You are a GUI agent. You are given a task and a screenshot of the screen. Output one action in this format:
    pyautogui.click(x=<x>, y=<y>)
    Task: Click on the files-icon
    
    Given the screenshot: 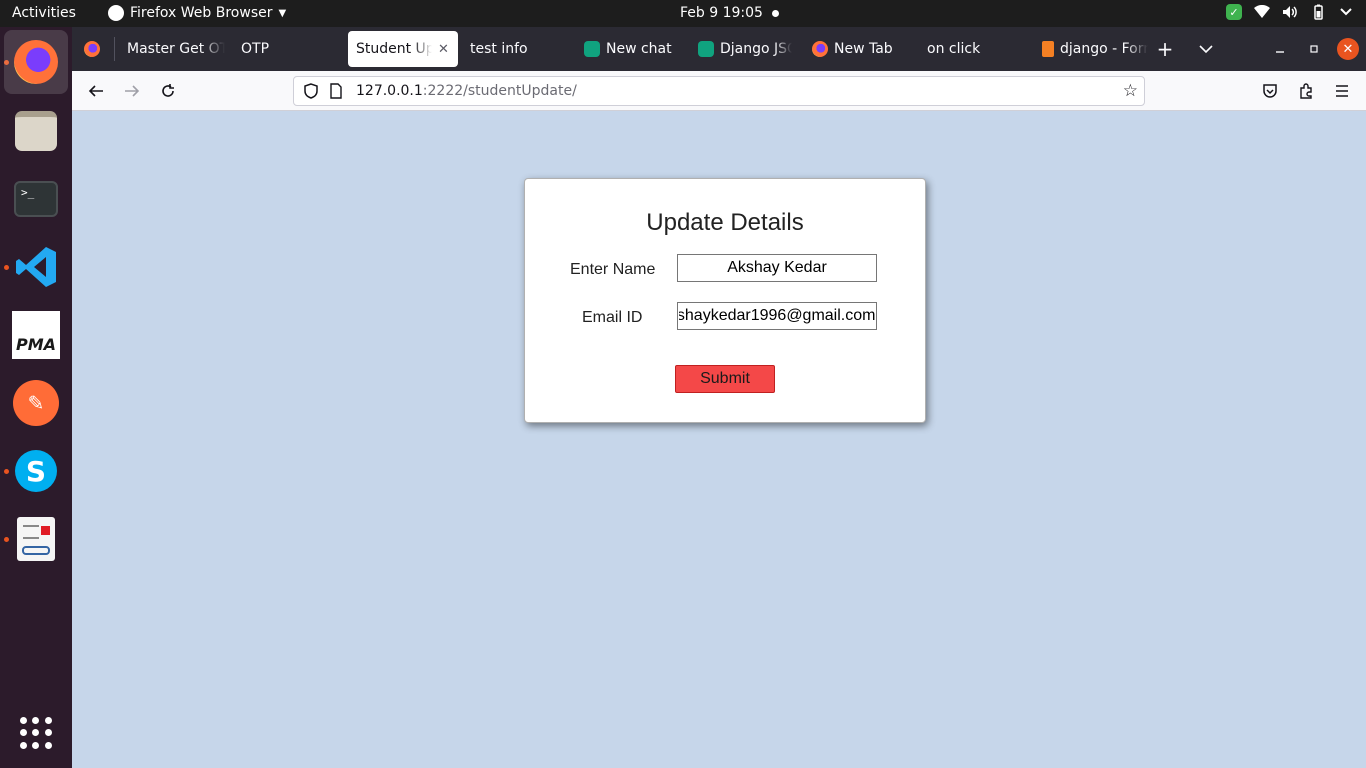 What is the action you would take?
    pyautogui.click(x=36, y=131)
    